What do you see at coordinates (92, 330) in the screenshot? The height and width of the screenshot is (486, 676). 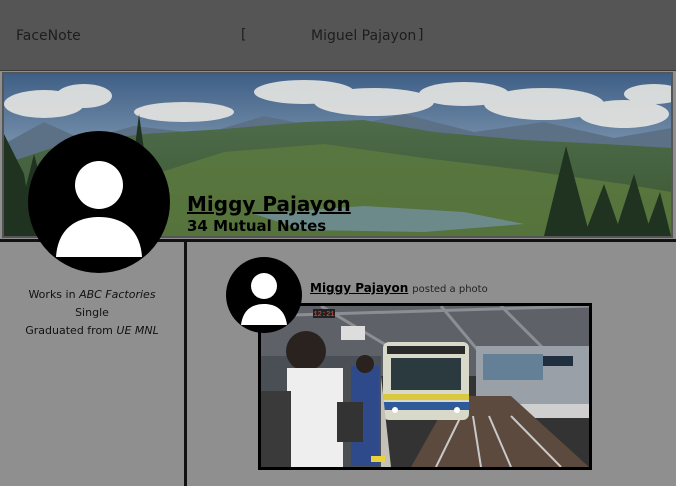 I see `about-education: Graduated from UE MNL` at bounding box center [92, 330].